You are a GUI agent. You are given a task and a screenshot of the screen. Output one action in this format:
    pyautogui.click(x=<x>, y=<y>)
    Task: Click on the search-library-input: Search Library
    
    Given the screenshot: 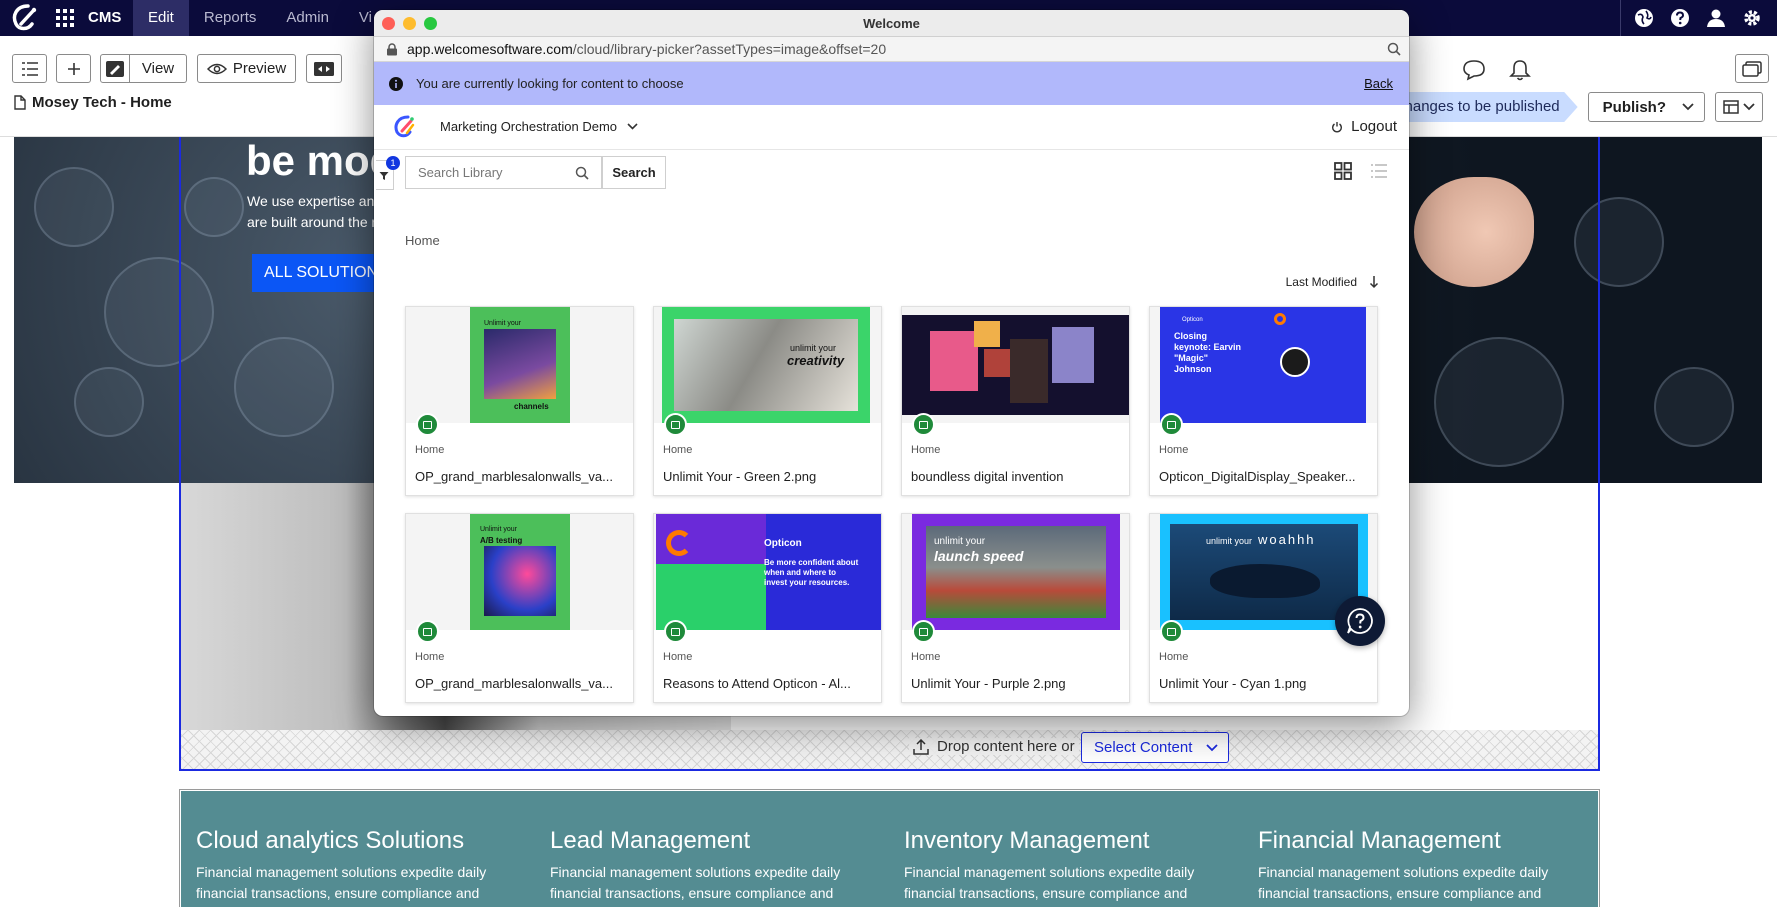 What is the action you would take?
    pyautogui.click(x=503, y=172)
    